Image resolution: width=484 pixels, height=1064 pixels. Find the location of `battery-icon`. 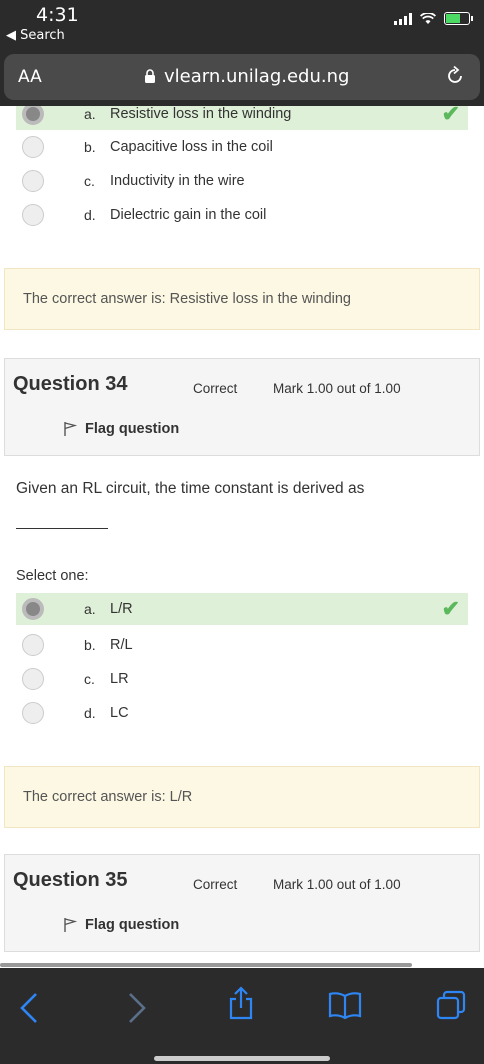

battery-icon is located at coordinates (458, 18).